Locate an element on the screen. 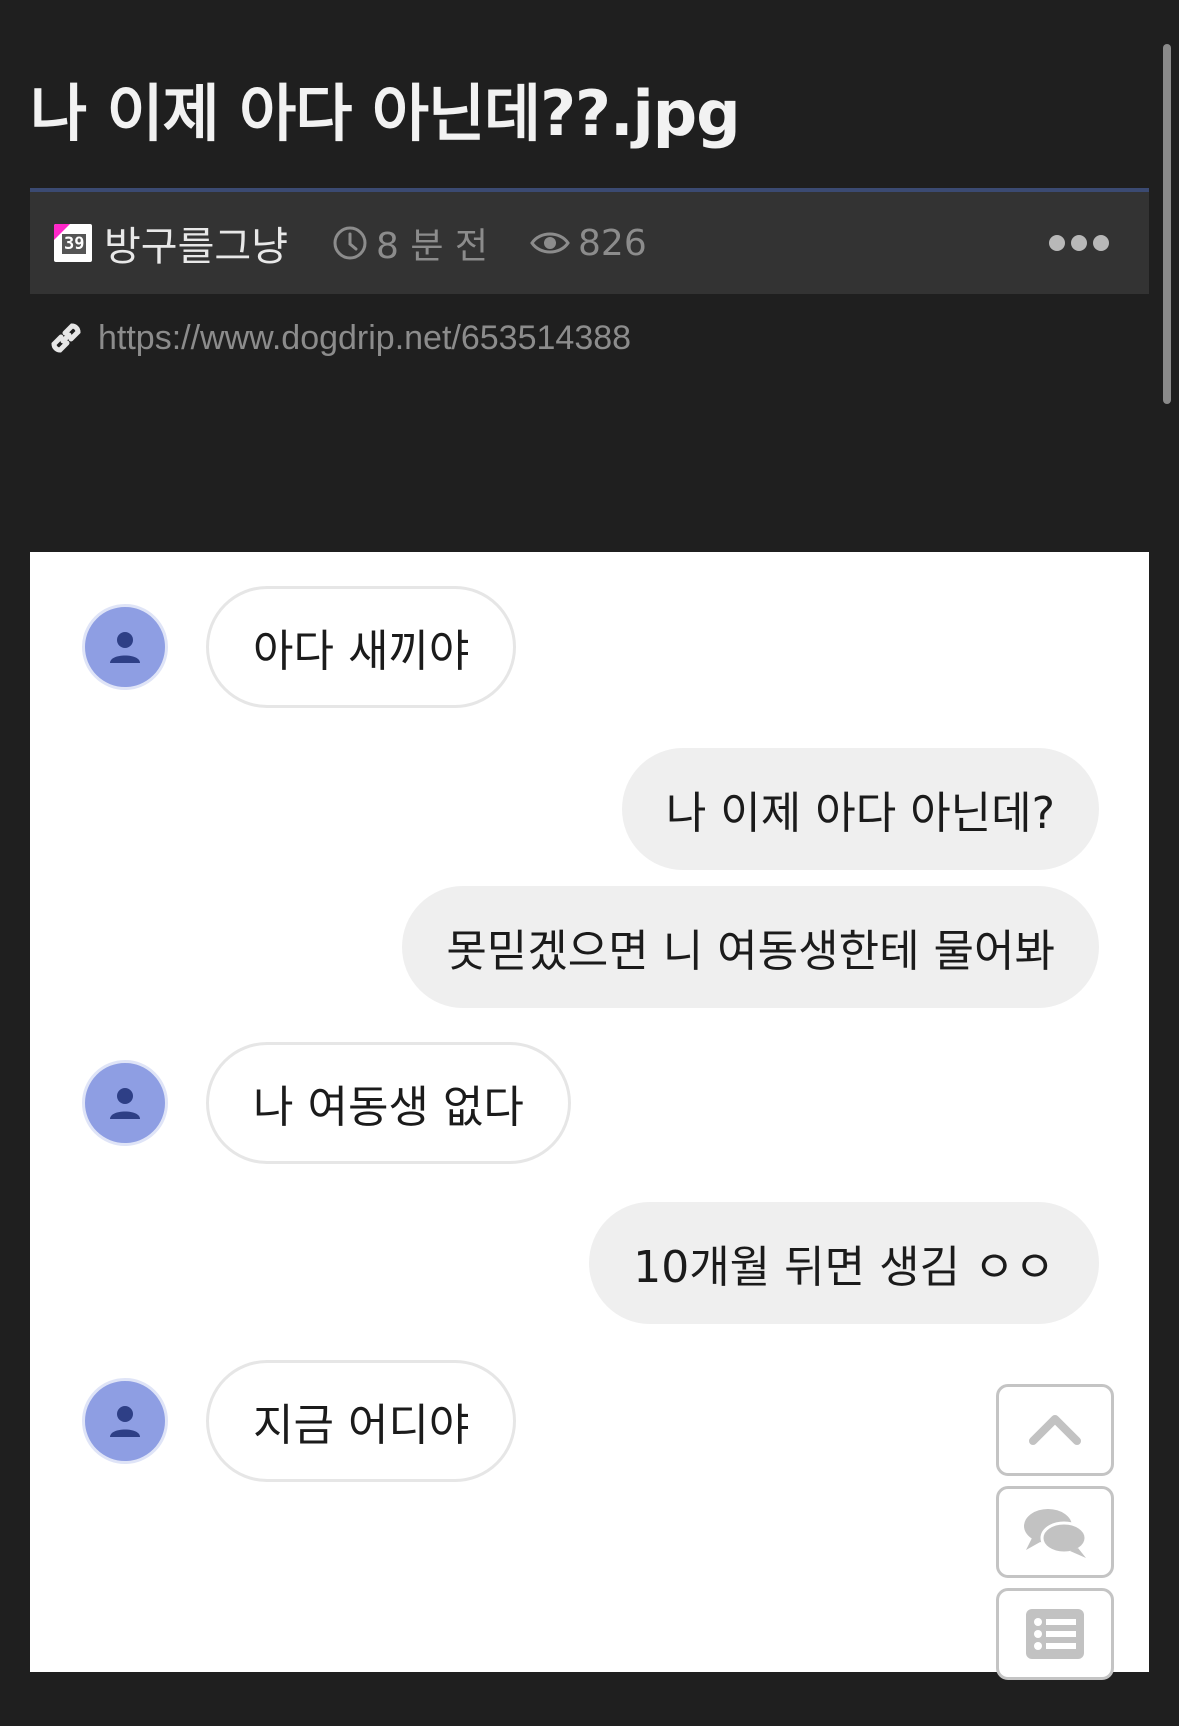 The image size is (1179, 1726). more-options-button is located at coordinates (1079, 243).